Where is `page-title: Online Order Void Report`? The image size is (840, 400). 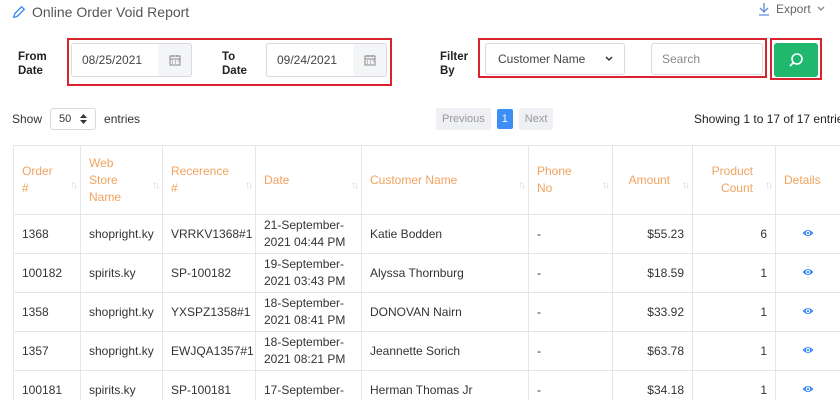
page-title: Online Order Void Report is located at coordinates (111, 12).